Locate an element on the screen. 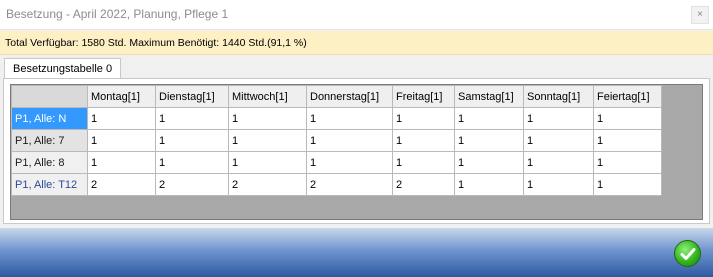 The width and height of the screenshot is (713, 277). row-header-7: P1, Alle: 7 is located at coordinates (49, 140).